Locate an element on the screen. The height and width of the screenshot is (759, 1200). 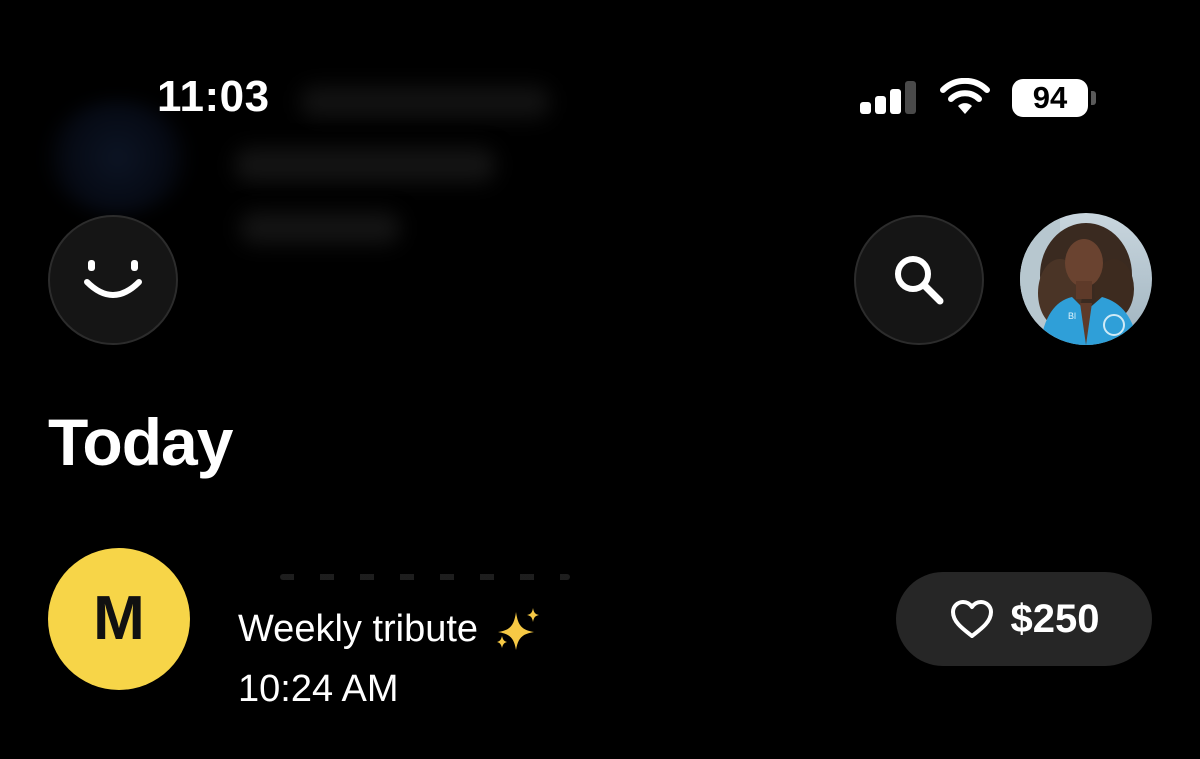
transaction-note: Weekly tribute is located at coordinates (358, 629).